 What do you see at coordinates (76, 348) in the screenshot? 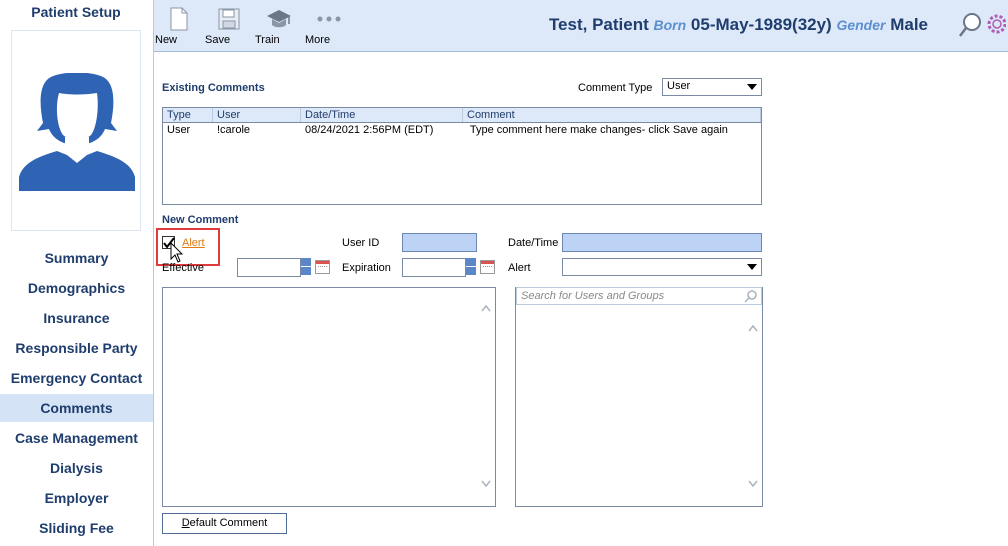
I see `sidebar-item-responsible-party: Responsible Party` at bounding box center [76, 348].